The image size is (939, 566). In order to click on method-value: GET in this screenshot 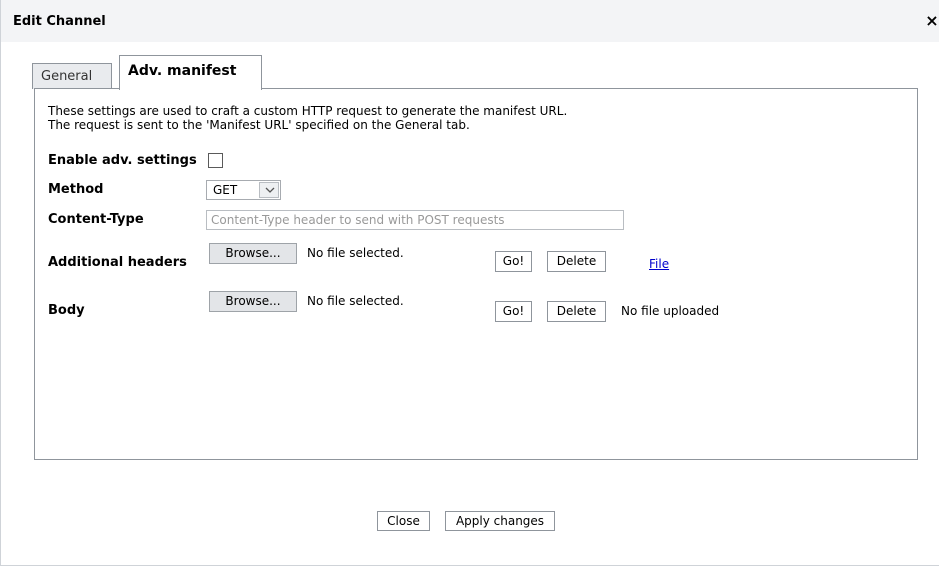, I will do `click(225, 190)`.